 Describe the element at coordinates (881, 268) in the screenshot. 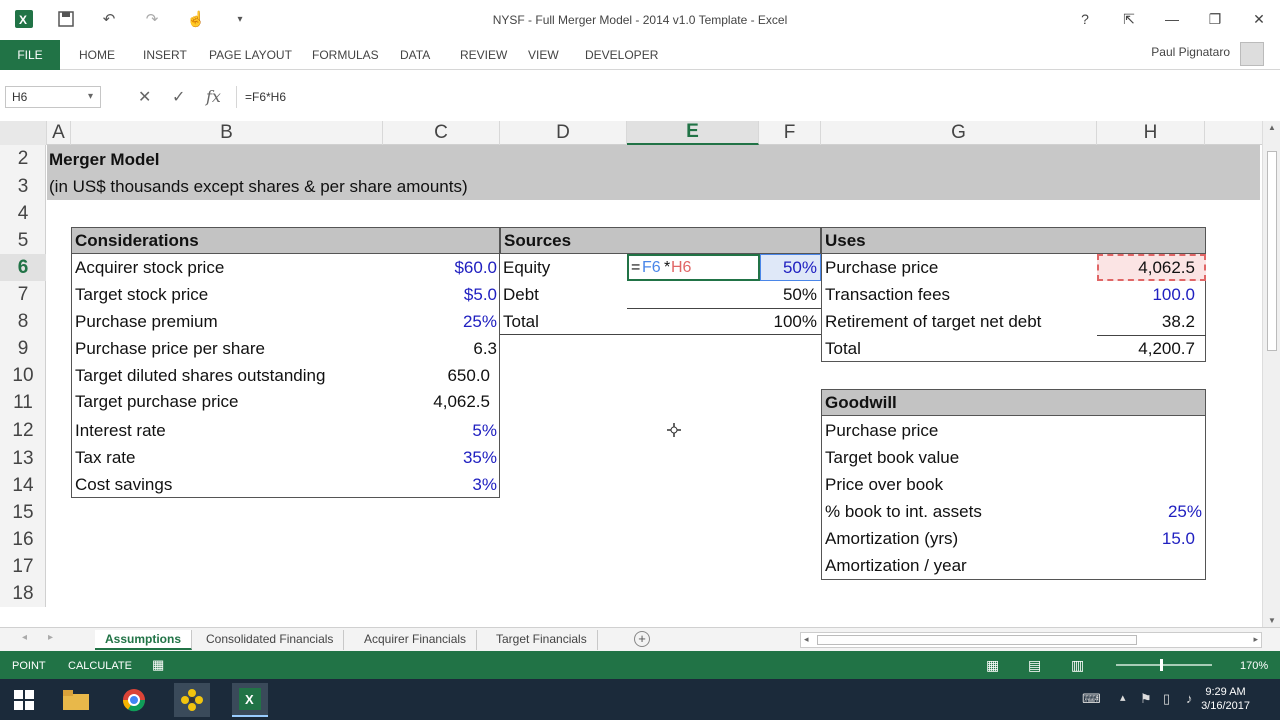

I see `use-label: Purchase price` at that location.